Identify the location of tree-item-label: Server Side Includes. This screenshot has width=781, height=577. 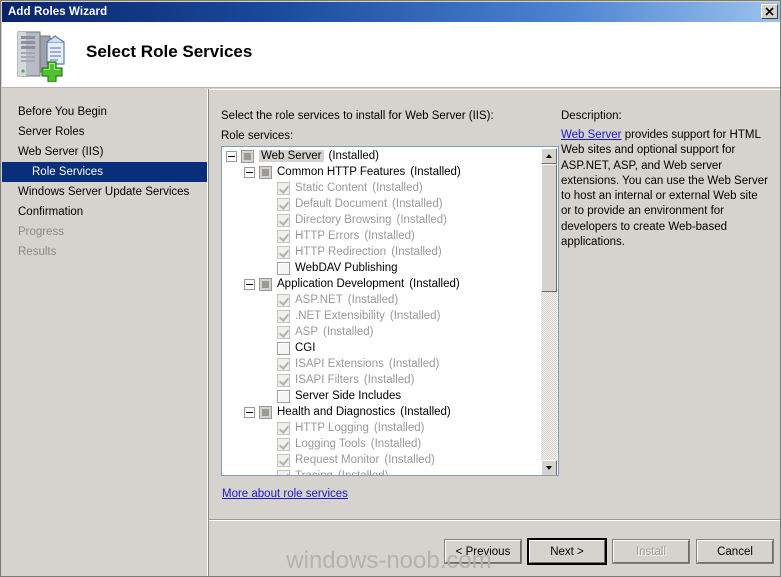
(348, 396).